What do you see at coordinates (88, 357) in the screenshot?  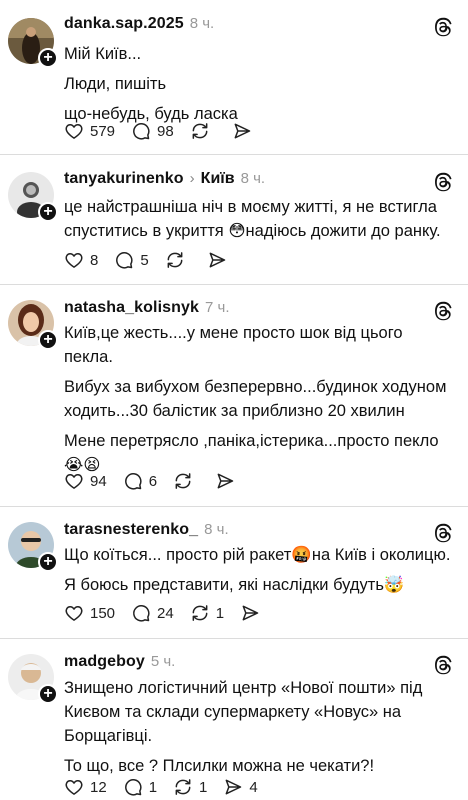 I see `post-text-line: пекла.` at bounding box center [88, 357].